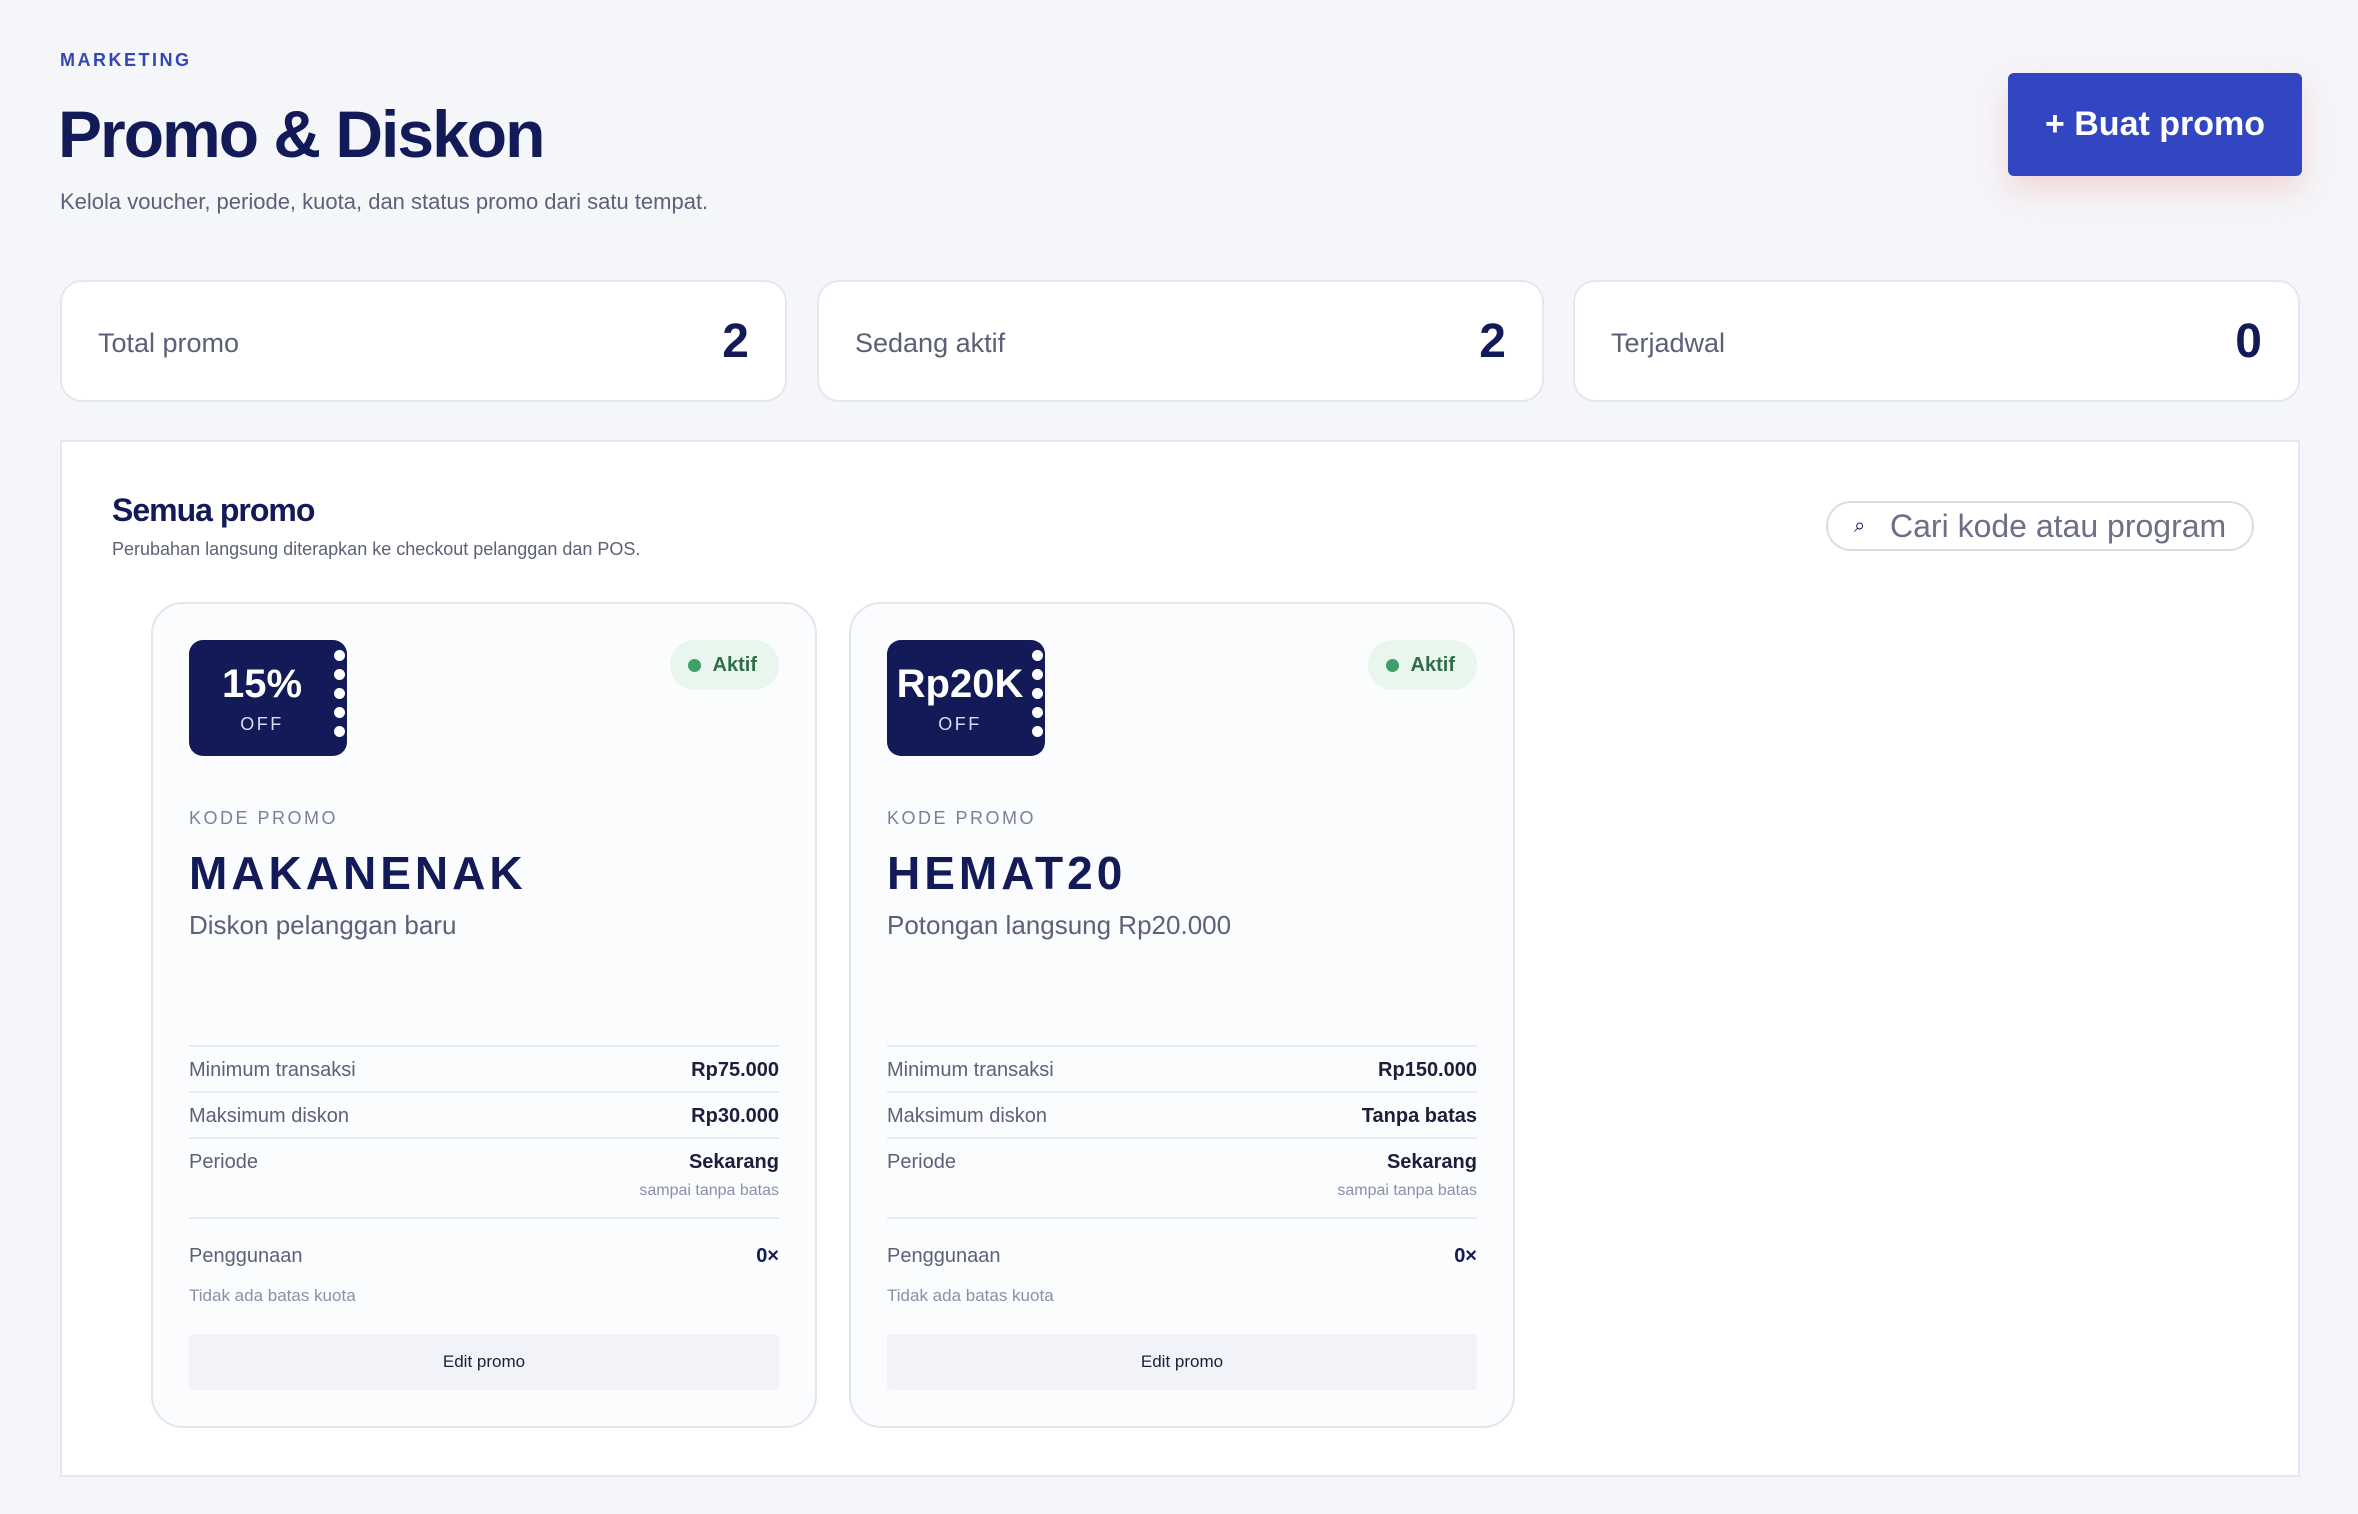 This screenshot has height=1514, width=2358. Describe the element at coordinates (262, 684) in the screenshot. I see `ticket-value: 15%` at that location.